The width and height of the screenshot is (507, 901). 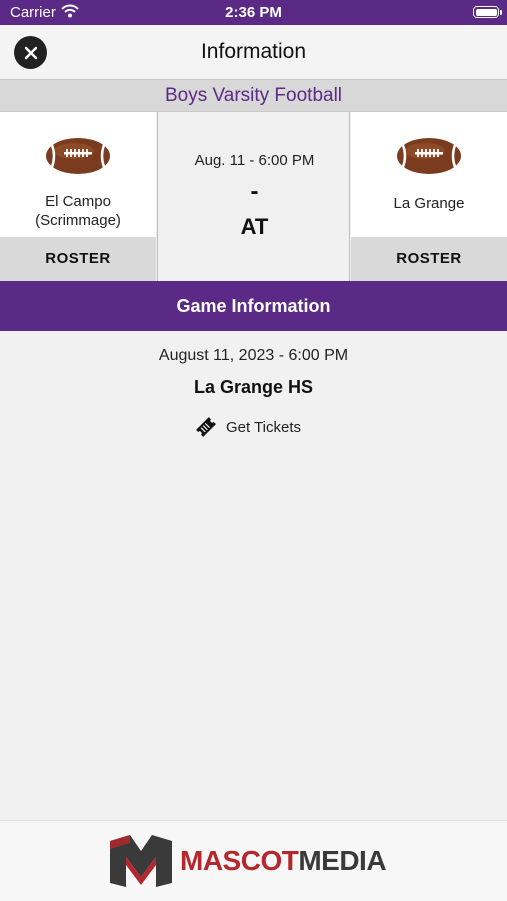 I want to click on game-date: August 11, 2023 - 6:00 PM, so click(x=253, y=355).